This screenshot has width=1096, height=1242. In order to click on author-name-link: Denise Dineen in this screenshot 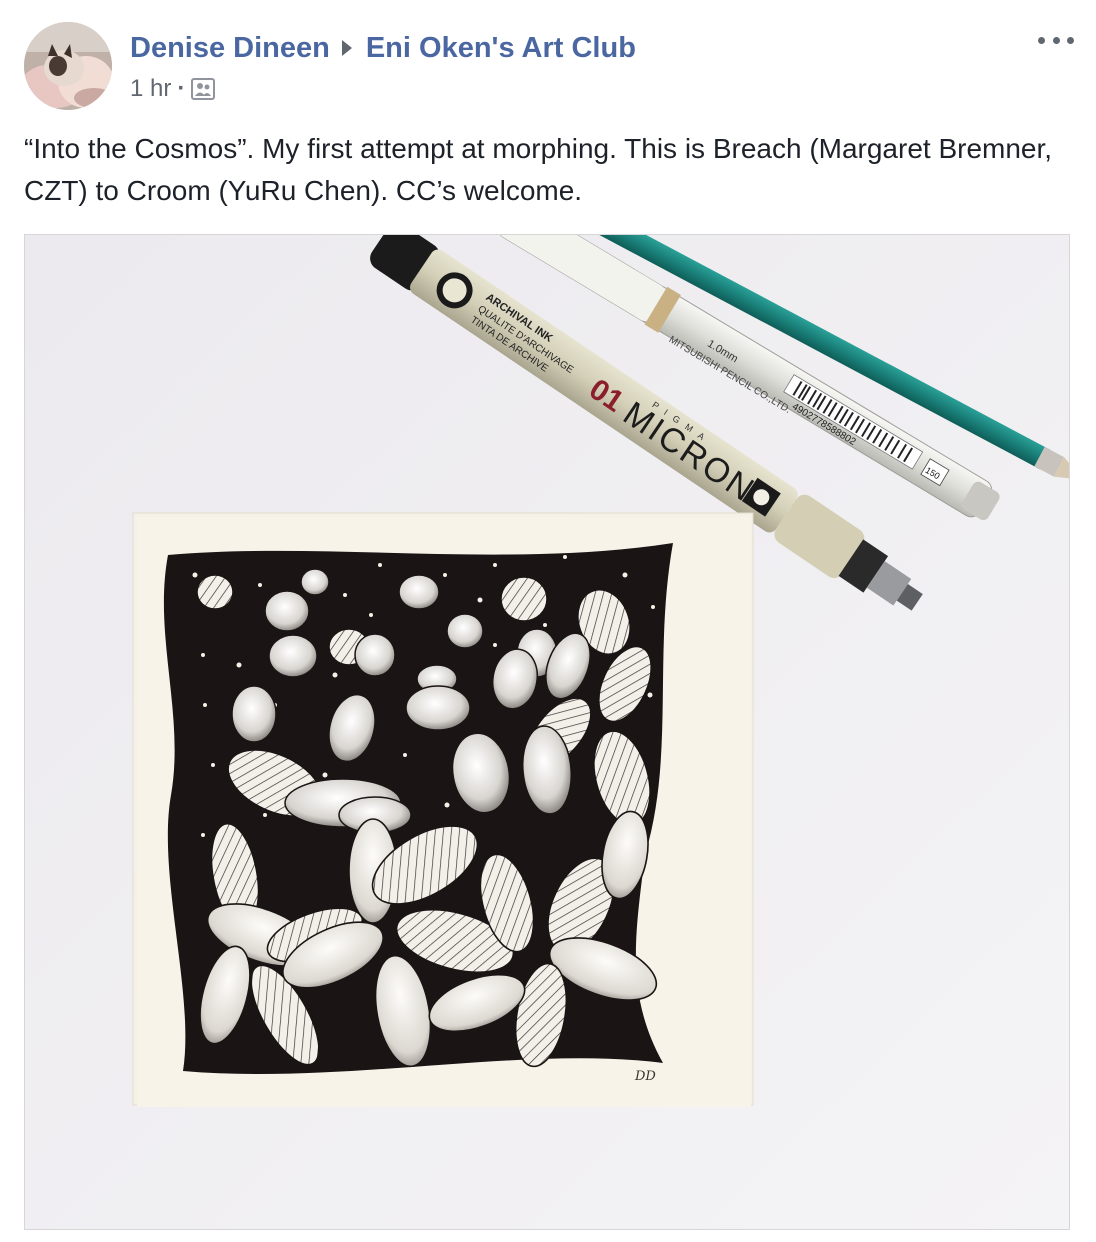, I will do `click(230, 48)`.